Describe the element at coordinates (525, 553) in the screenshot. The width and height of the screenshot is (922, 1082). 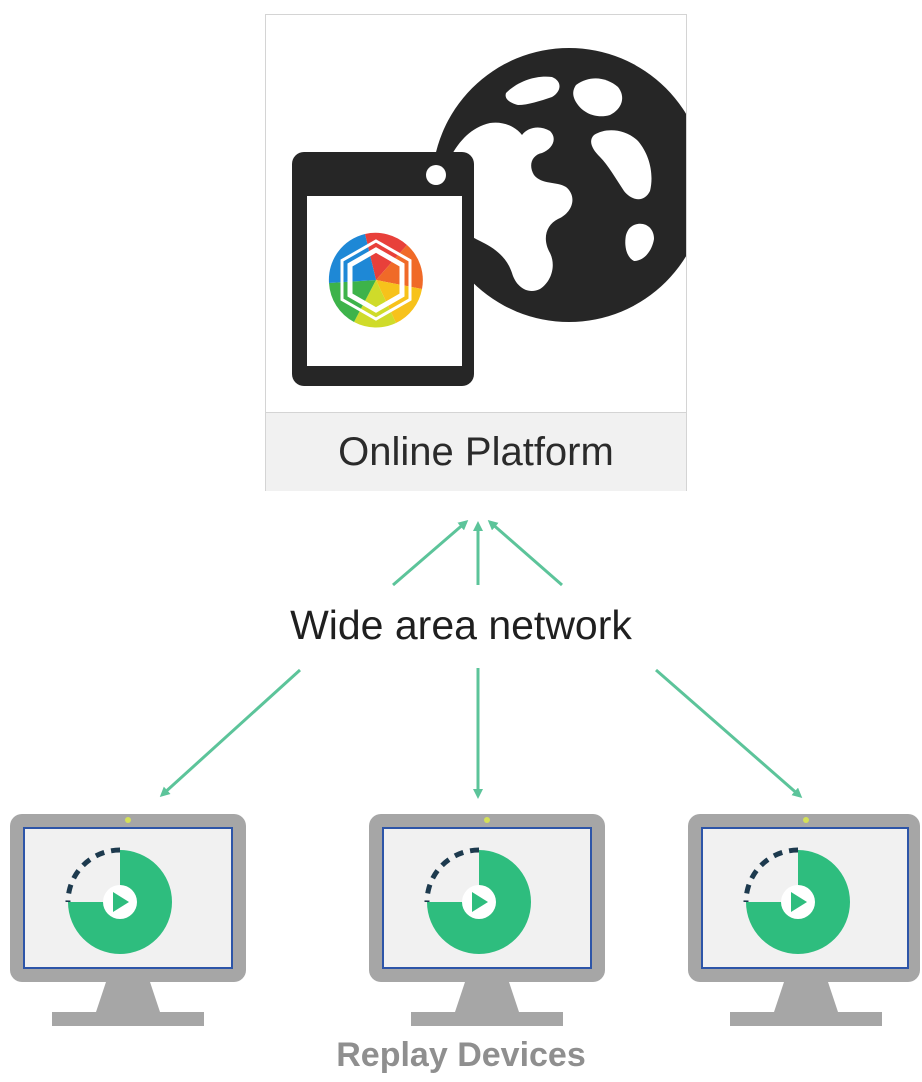
I see `arrow-up-right` at that location.